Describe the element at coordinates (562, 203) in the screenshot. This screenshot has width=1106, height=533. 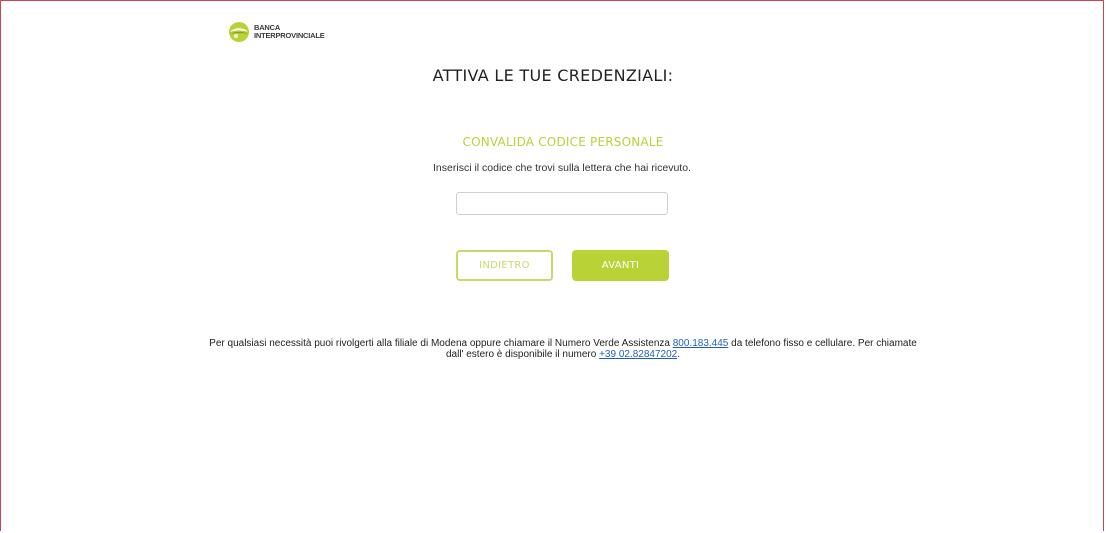
I see `personal-code-input` at that location.